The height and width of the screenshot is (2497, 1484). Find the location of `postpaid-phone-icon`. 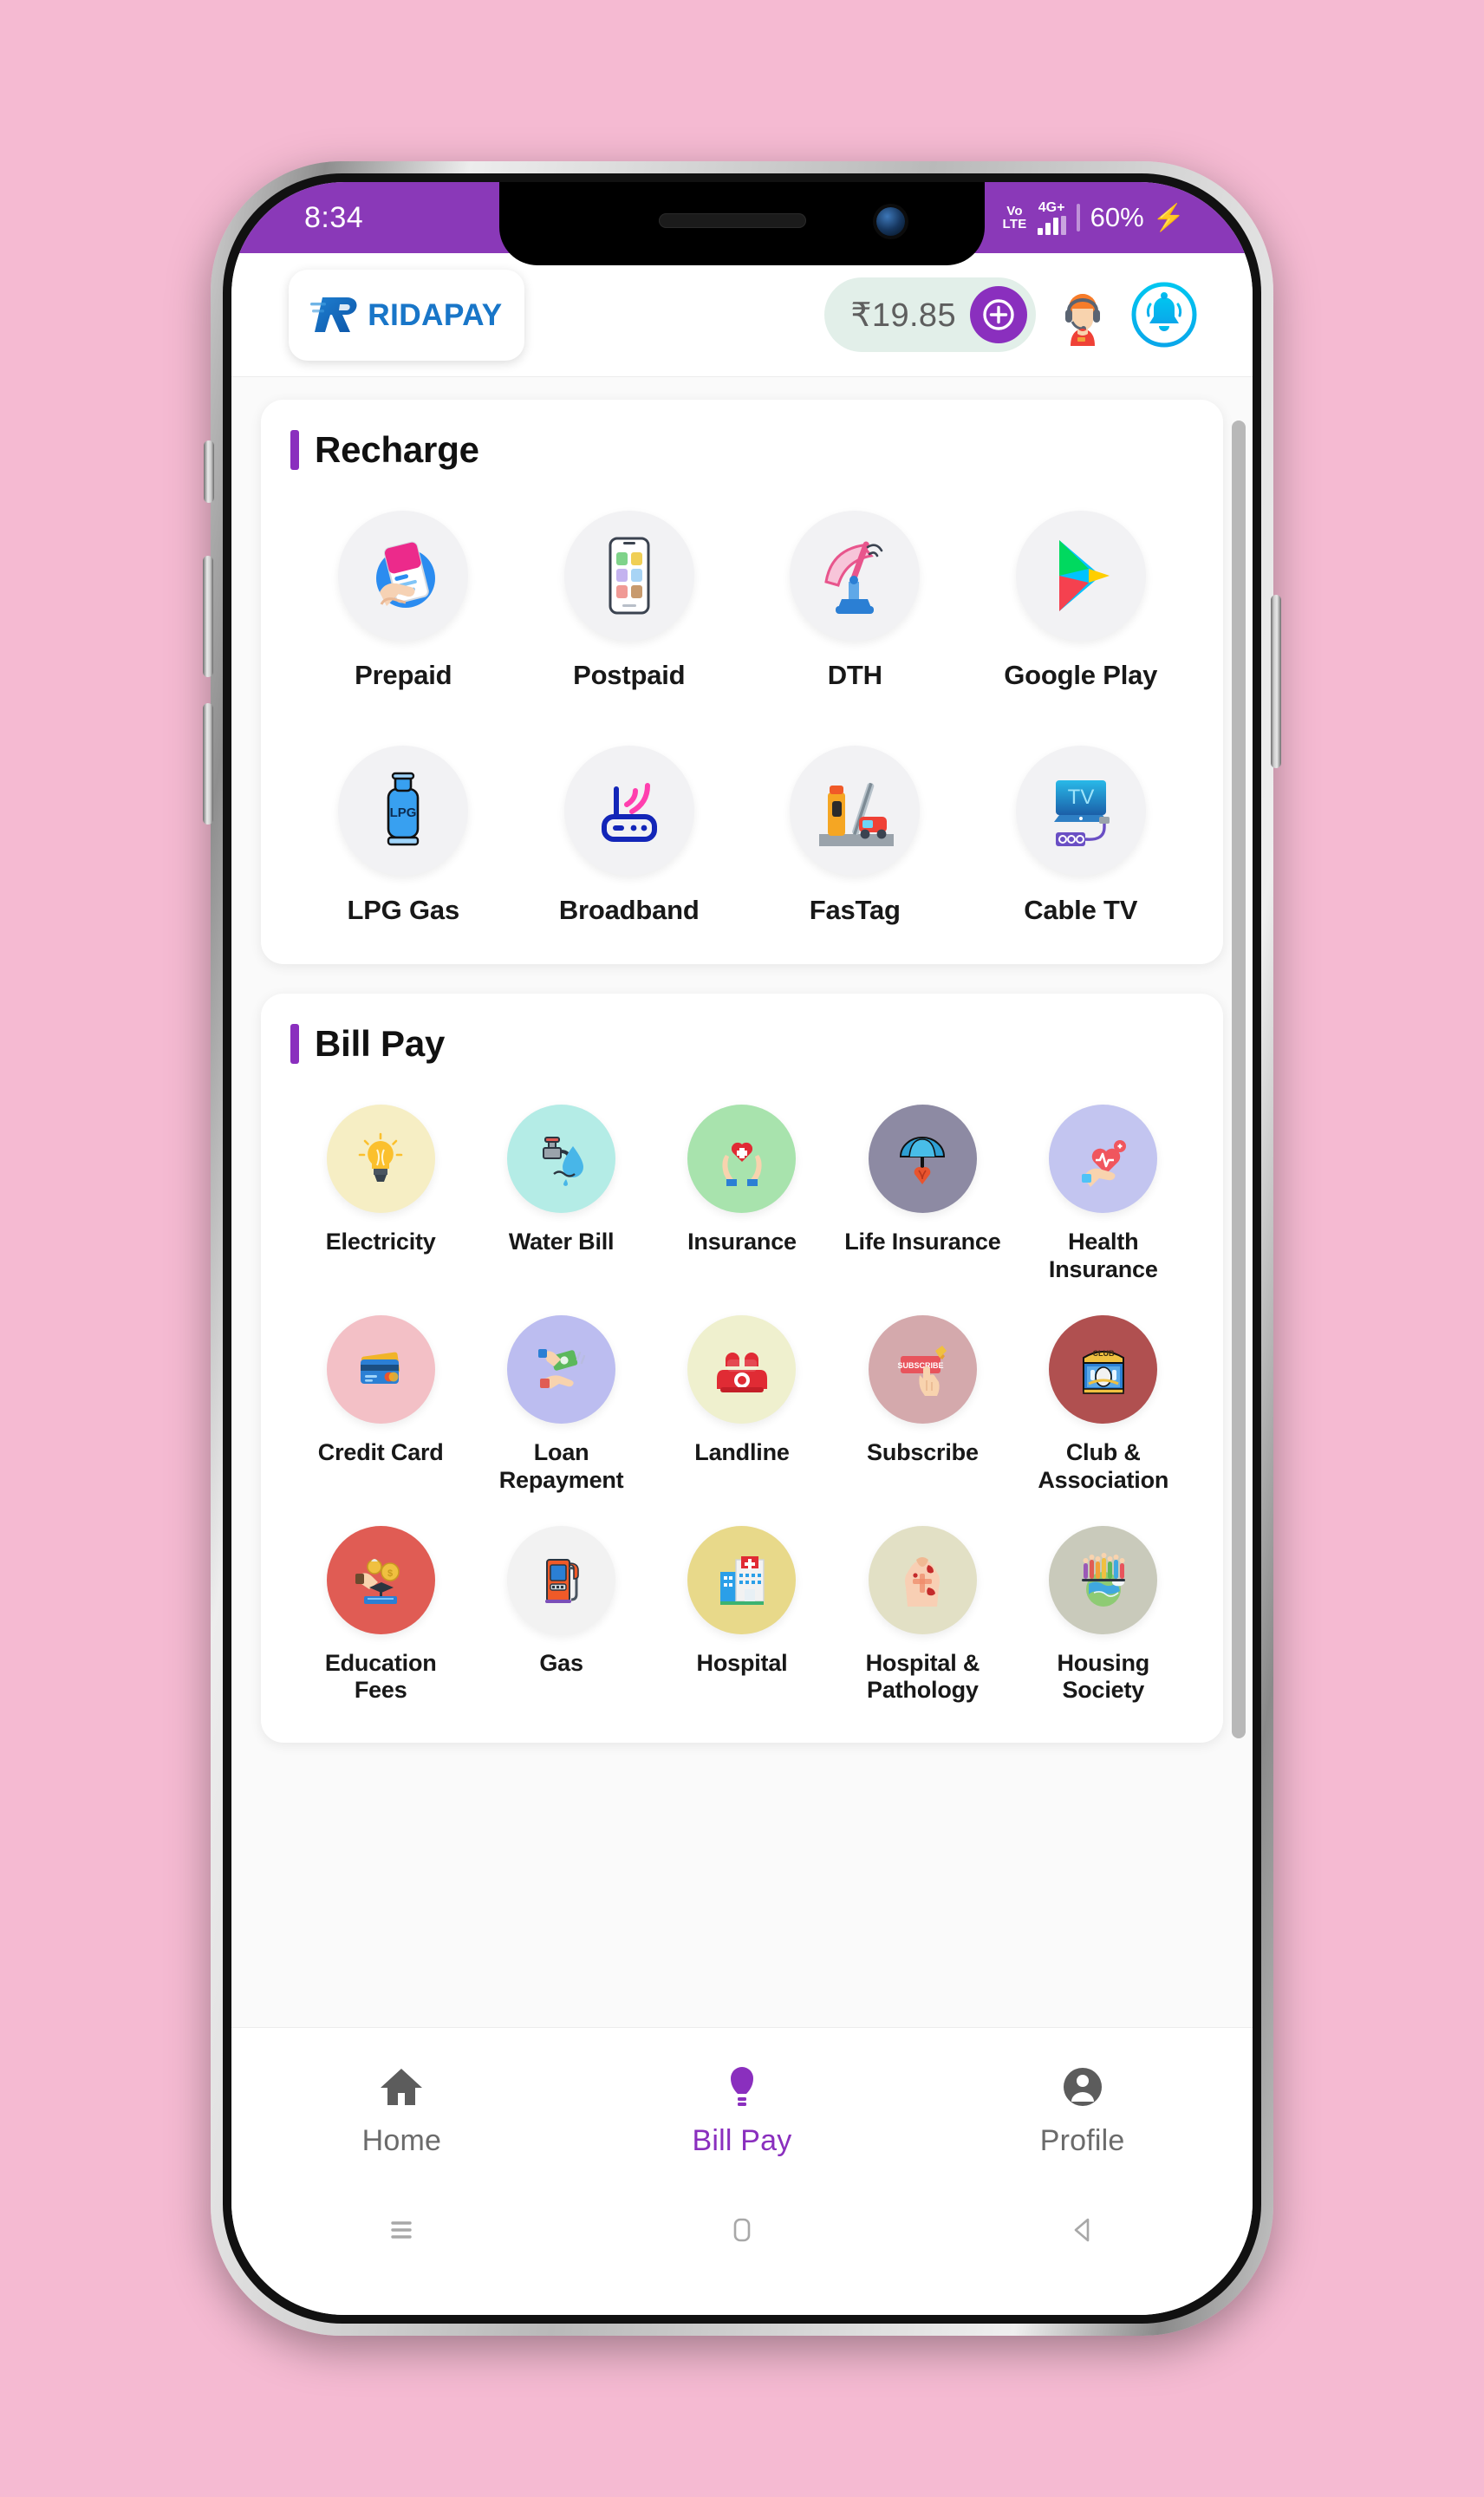

postpaid-phone-icon is located at coordinates (628, 576).